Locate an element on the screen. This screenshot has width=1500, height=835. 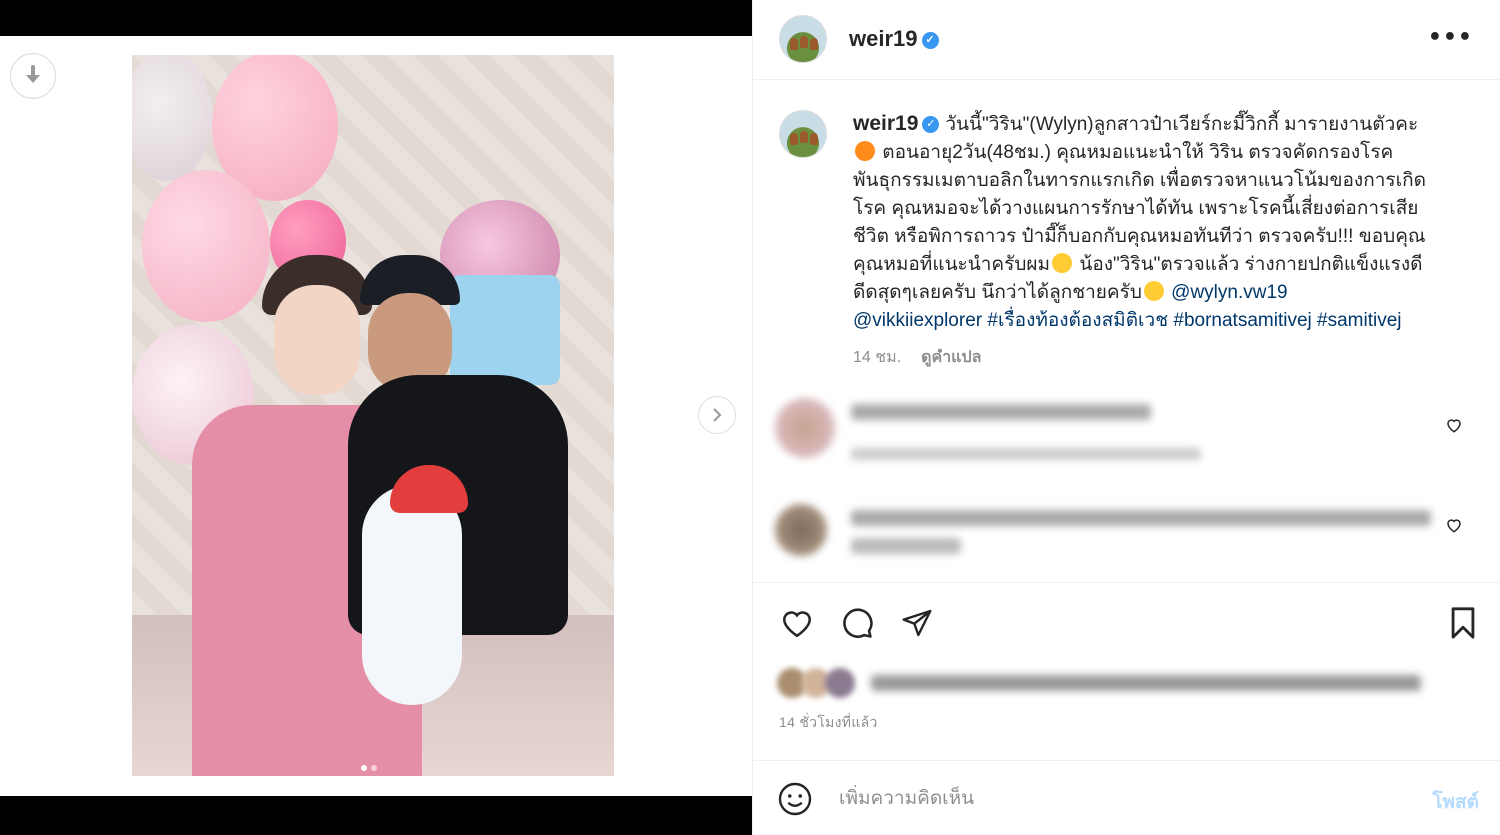
liker-avatar is located at coordinates (840, 683).